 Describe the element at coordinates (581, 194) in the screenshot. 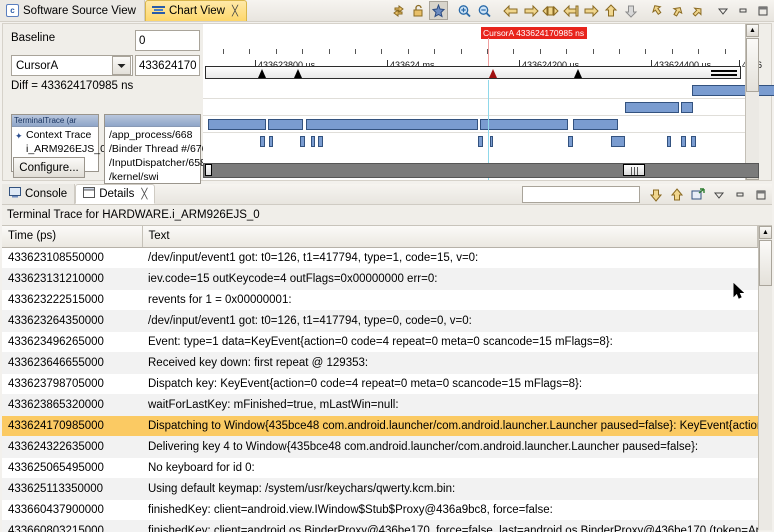

I see `search-input` at that location.